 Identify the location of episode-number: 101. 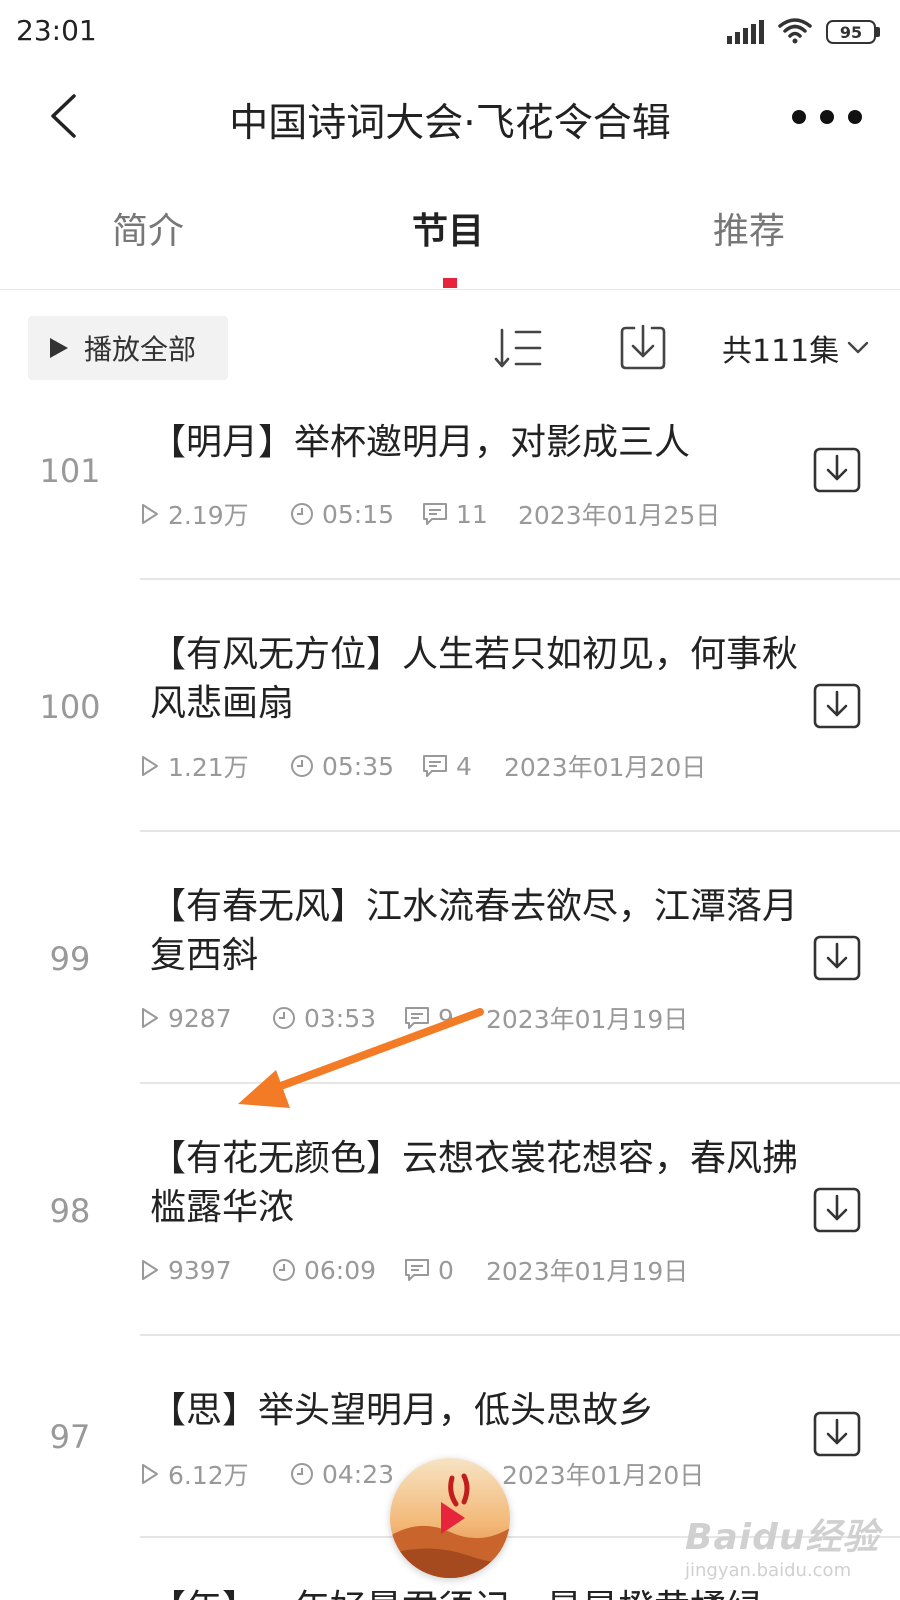
(70, 471).